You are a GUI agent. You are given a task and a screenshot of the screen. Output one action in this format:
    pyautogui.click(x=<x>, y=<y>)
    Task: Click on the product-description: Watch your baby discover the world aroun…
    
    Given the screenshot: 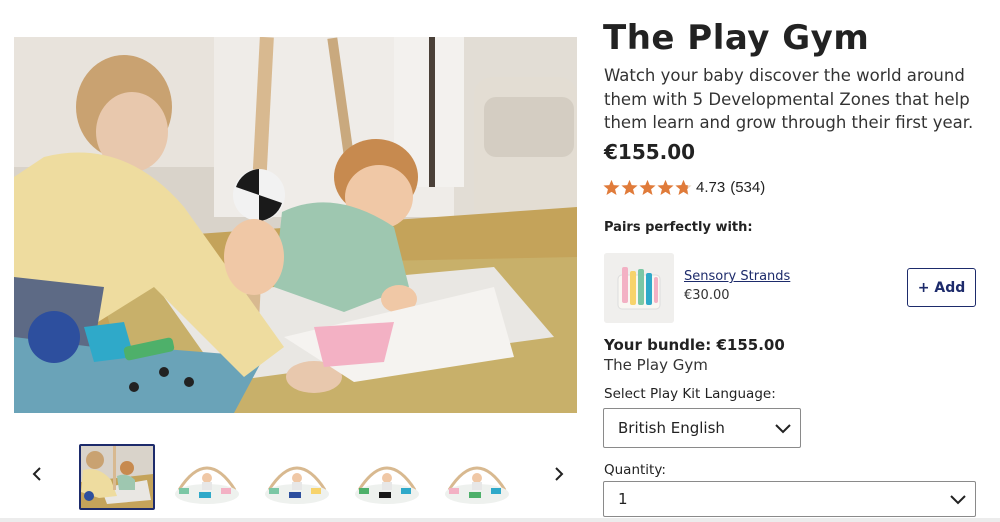 What is the action you would take?
    pyautogui.click(x=789, y=99)
    